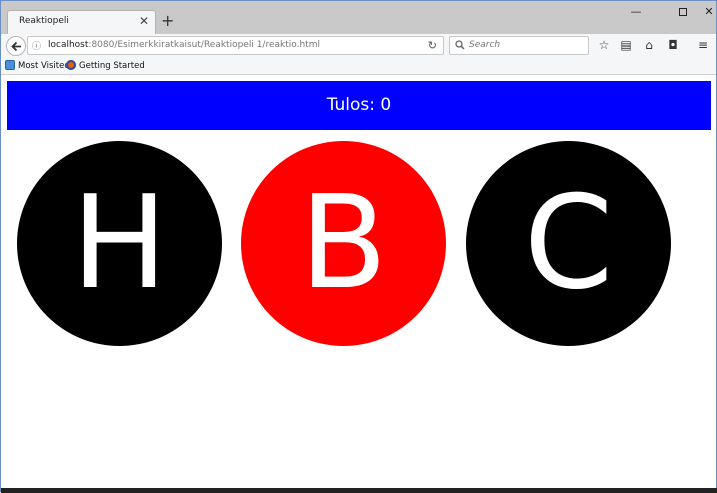 The height and width of the screenshot is (493, 717). I want to click on pocket-icon: ◘, so click(673, 45).